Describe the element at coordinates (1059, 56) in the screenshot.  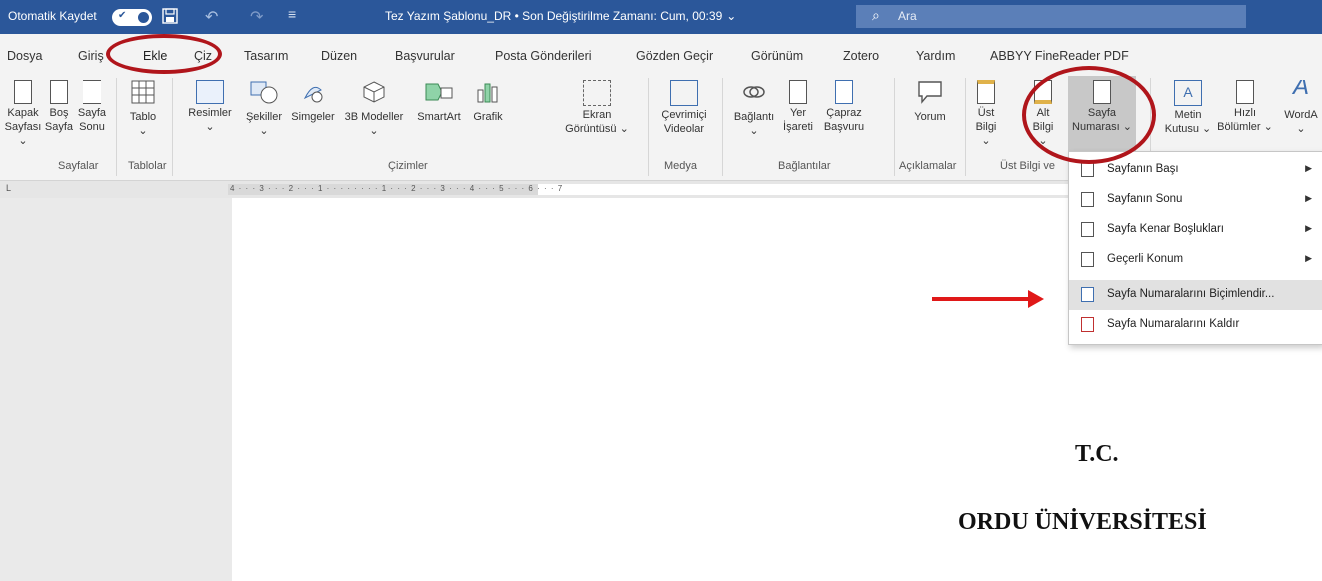
I see `tab-abbyy: ABBYY FineReader PDF` at that location.